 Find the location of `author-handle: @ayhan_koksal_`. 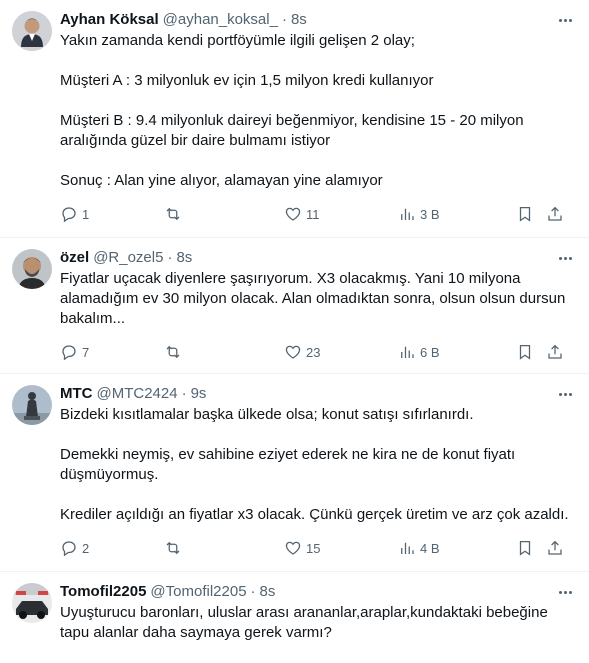

author-handle: @ayhan_koksal_ is located at coordinates (220, 20).